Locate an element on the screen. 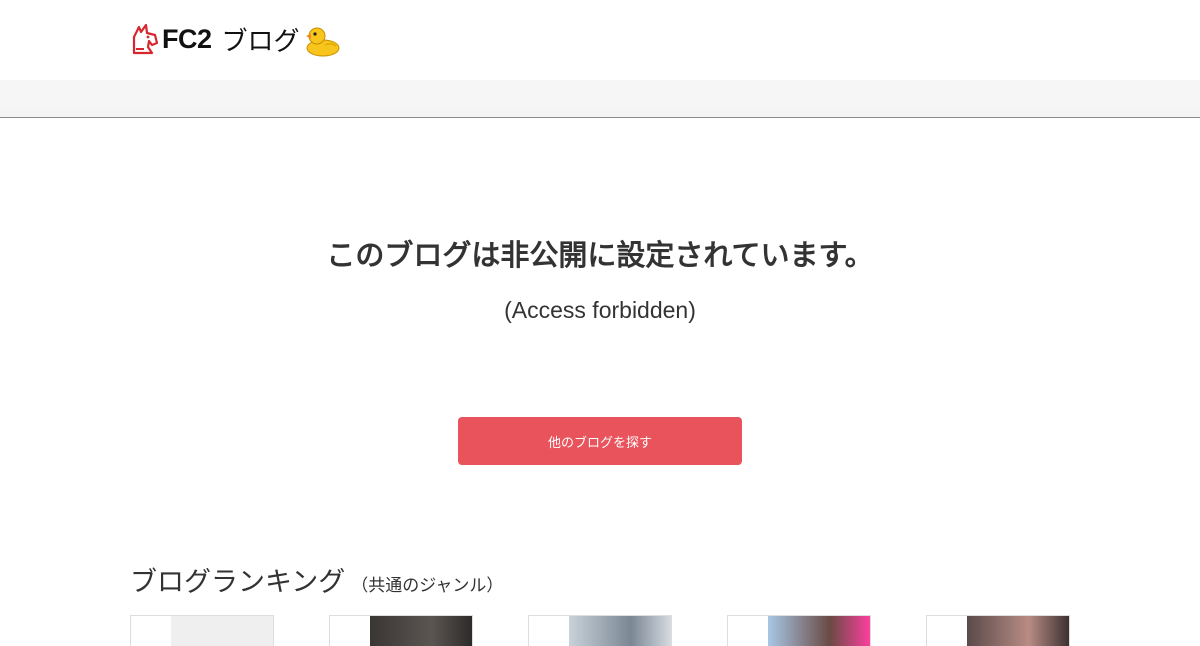  fc2-unicorn-icon is located at coordinates (145, 39).